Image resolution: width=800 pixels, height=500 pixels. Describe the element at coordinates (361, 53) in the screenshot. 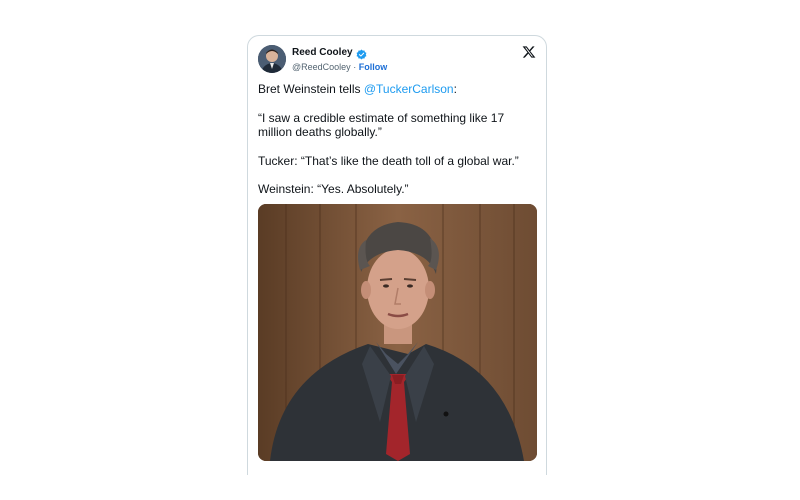

I see `verified-badge-icon` at that location.